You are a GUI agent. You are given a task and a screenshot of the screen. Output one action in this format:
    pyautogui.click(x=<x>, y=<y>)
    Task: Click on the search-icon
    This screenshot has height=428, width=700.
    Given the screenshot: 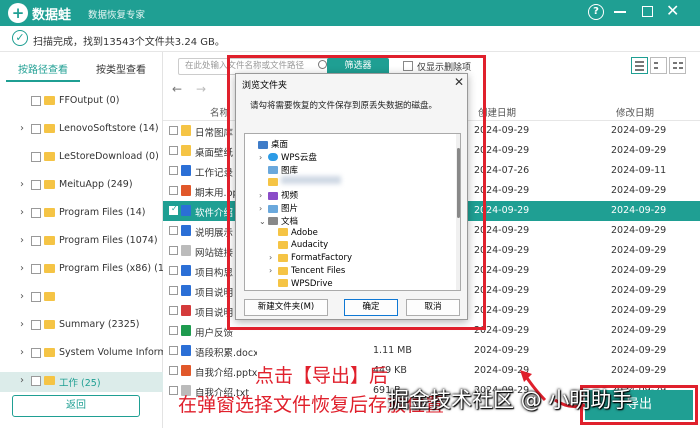 What is the action you would take?
    pyautogui.click(x=322, y=64)
    